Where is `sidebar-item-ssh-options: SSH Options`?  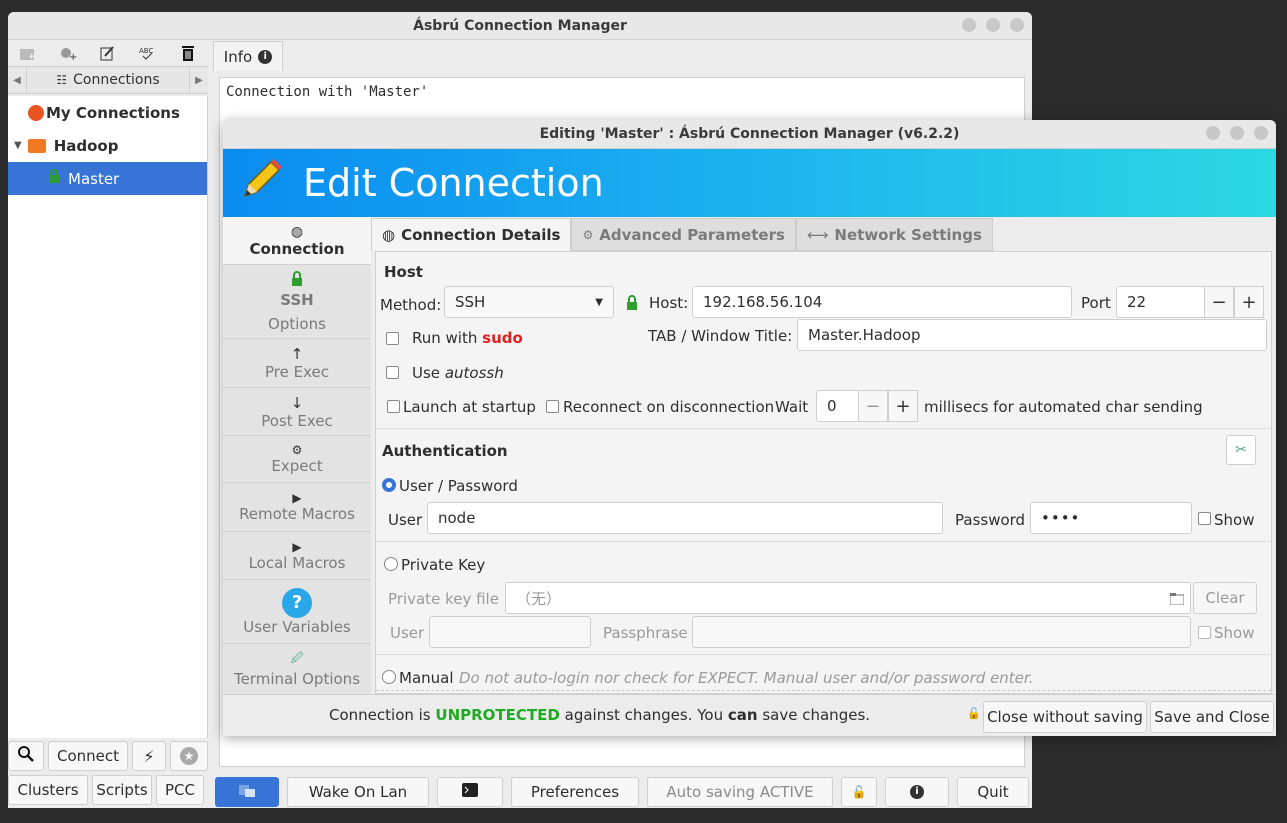
sidebar-item-ssh-options: SSH Options is located at coordinates (297, 302).